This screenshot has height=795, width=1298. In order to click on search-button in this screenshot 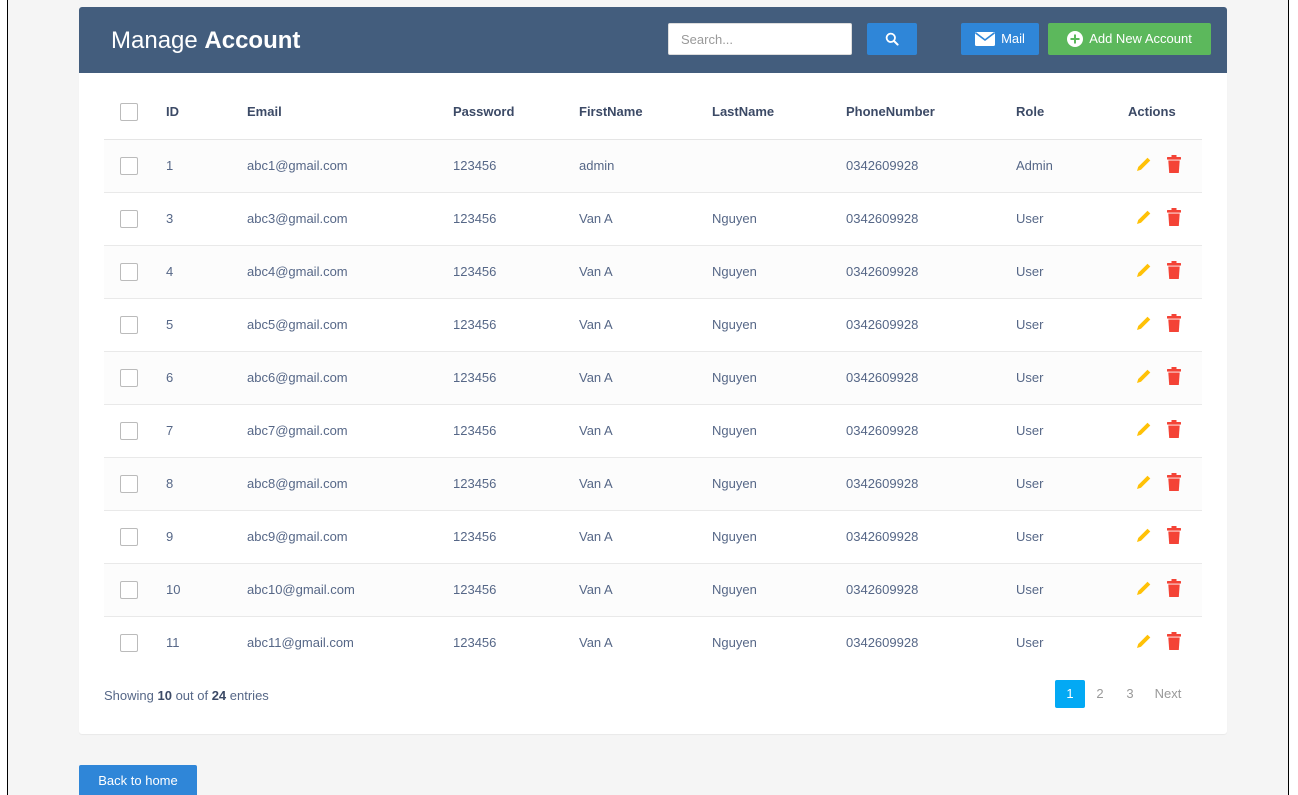, I will do `click(892, 39)`.